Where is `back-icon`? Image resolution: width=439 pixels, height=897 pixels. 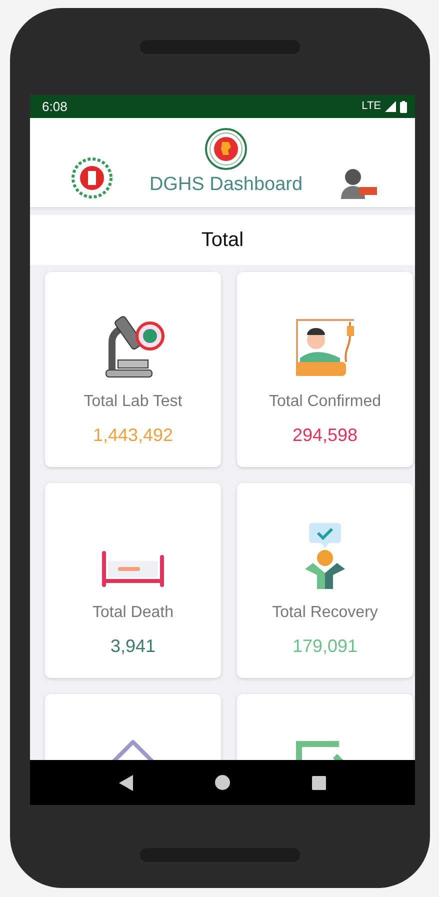 back-icon is located at coordinates (126, 782).